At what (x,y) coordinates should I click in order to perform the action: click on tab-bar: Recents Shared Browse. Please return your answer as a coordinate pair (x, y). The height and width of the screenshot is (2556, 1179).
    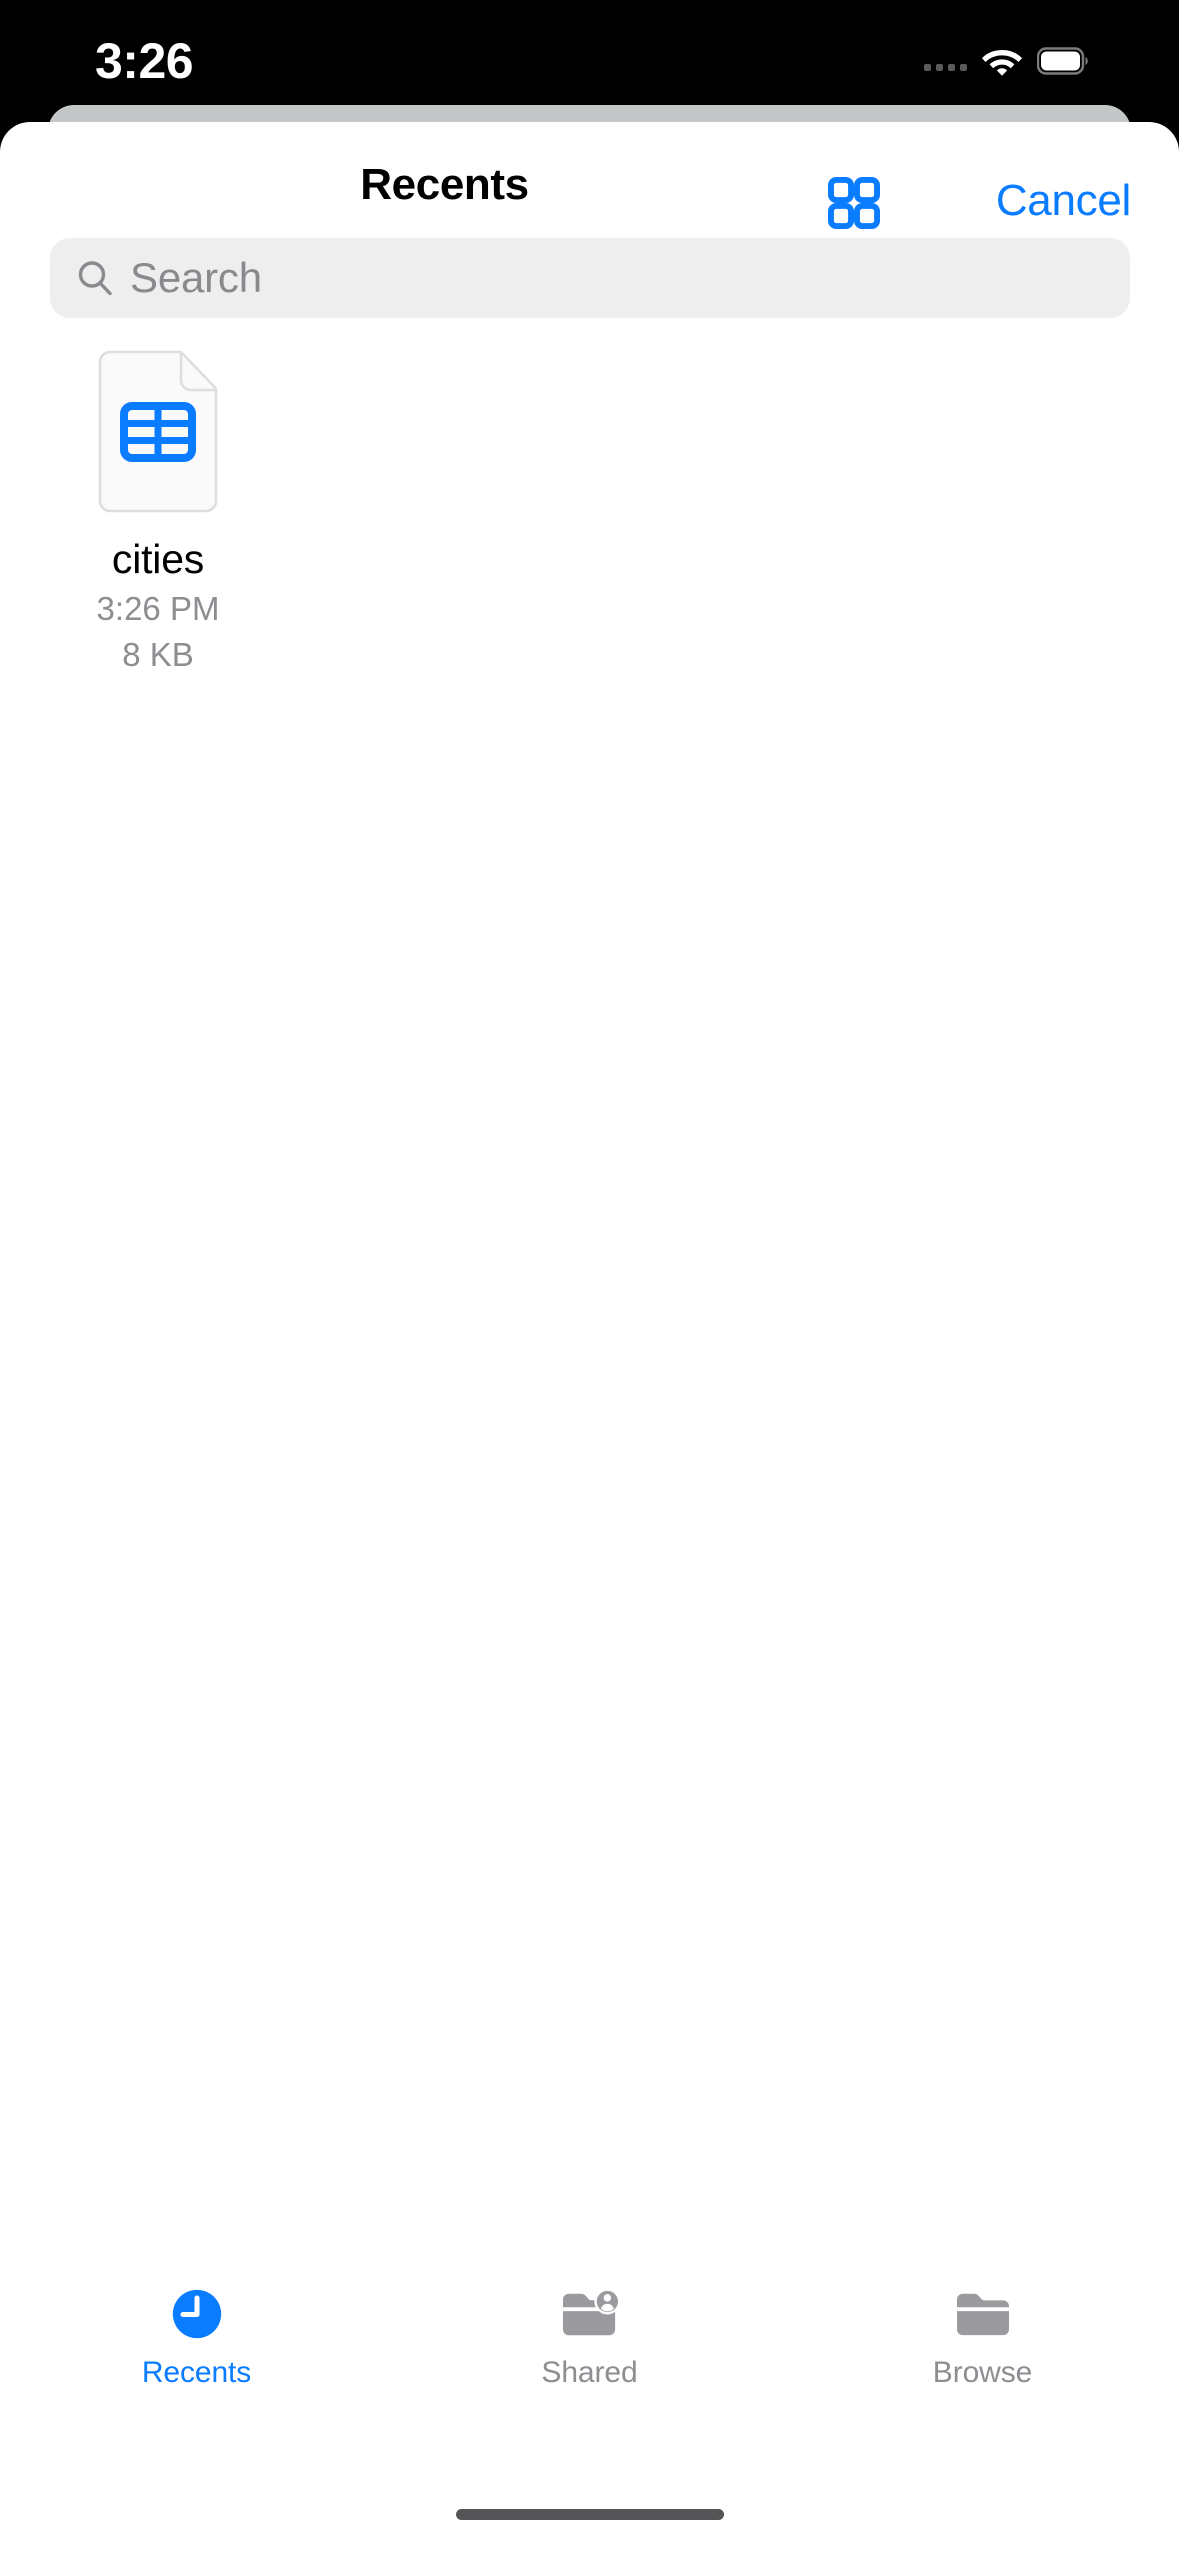
    Looking at the image, I should click on (589, 2353).